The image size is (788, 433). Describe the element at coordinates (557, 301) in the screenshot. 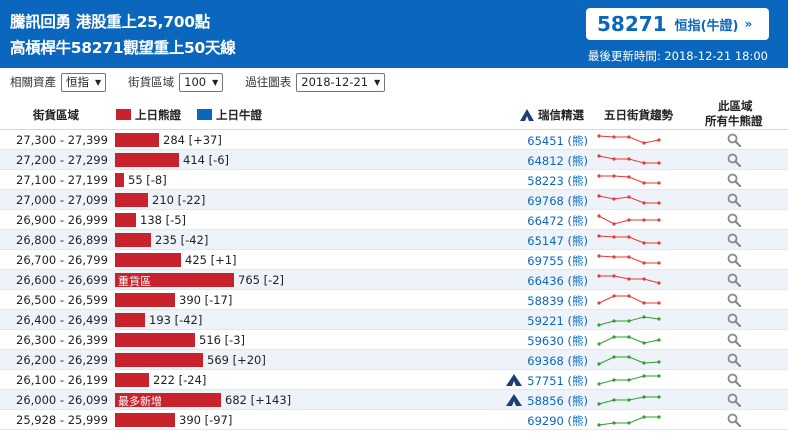

I see `warrant-code-link: 58839 (熊)` at that location.